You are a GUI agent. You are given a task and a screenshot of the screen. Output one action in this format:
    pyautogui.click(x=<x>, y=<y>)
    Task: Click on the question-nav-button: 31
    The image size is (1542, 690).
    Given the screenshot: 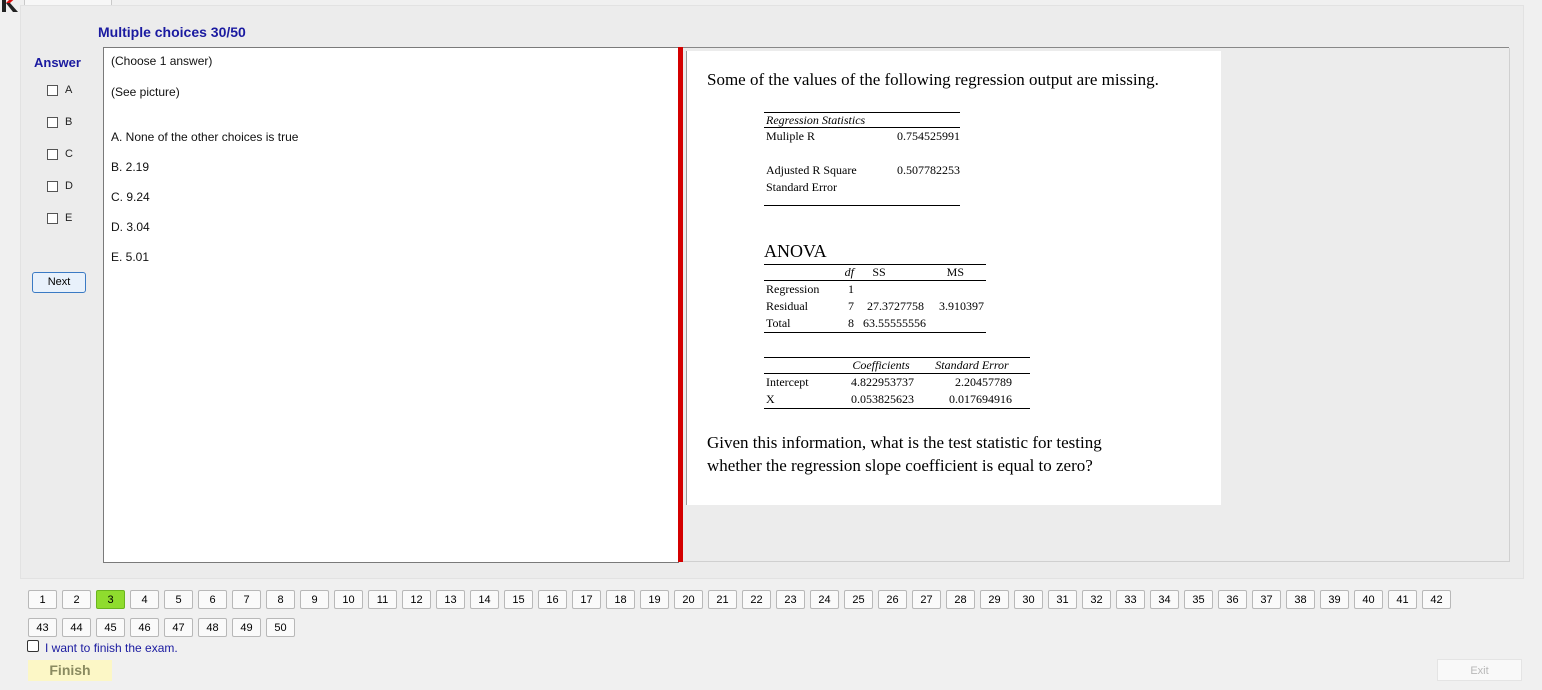 What is the action you would take?
    pyautogui.click(x=1062, y=599)
    